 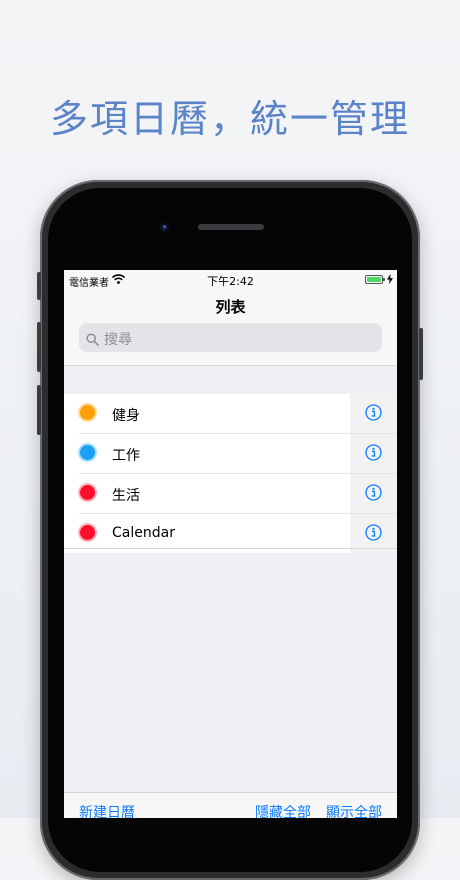 What do you see at coordinates (283, 810) in the screenshot?
I see `hide-all-button: 隱藏全部` at bounding box center [283, 810].